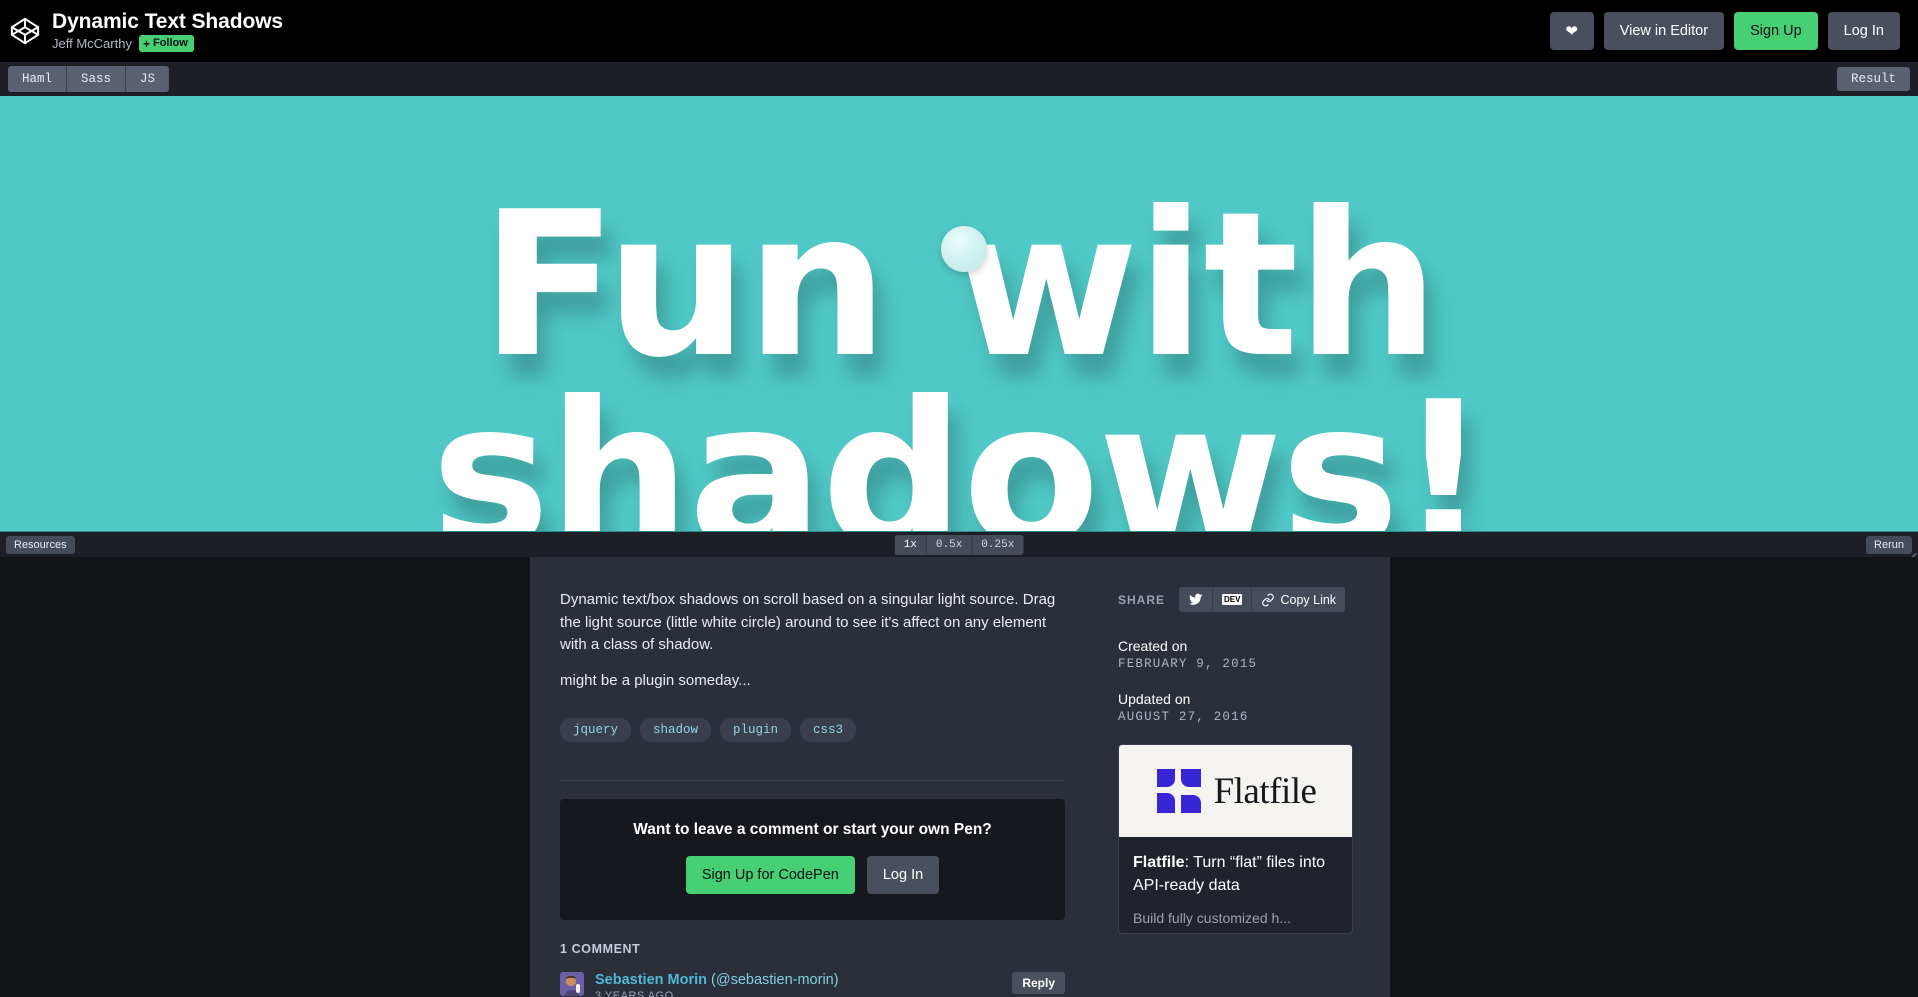 This screenshot has height=997, width=1918. Describe the element at coordinates (634, 993) in the screenshot. I see `comment-timestamp: 3 YEARS AGO` at that location.